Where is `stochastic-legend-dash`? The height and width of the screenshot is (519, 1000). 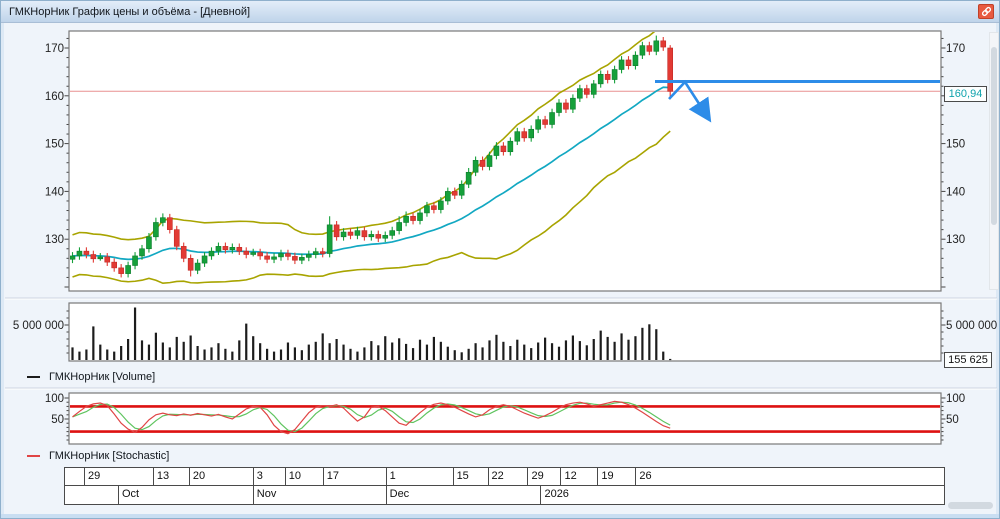
stochastic-legend-dash is located at coordinates (33, 456).